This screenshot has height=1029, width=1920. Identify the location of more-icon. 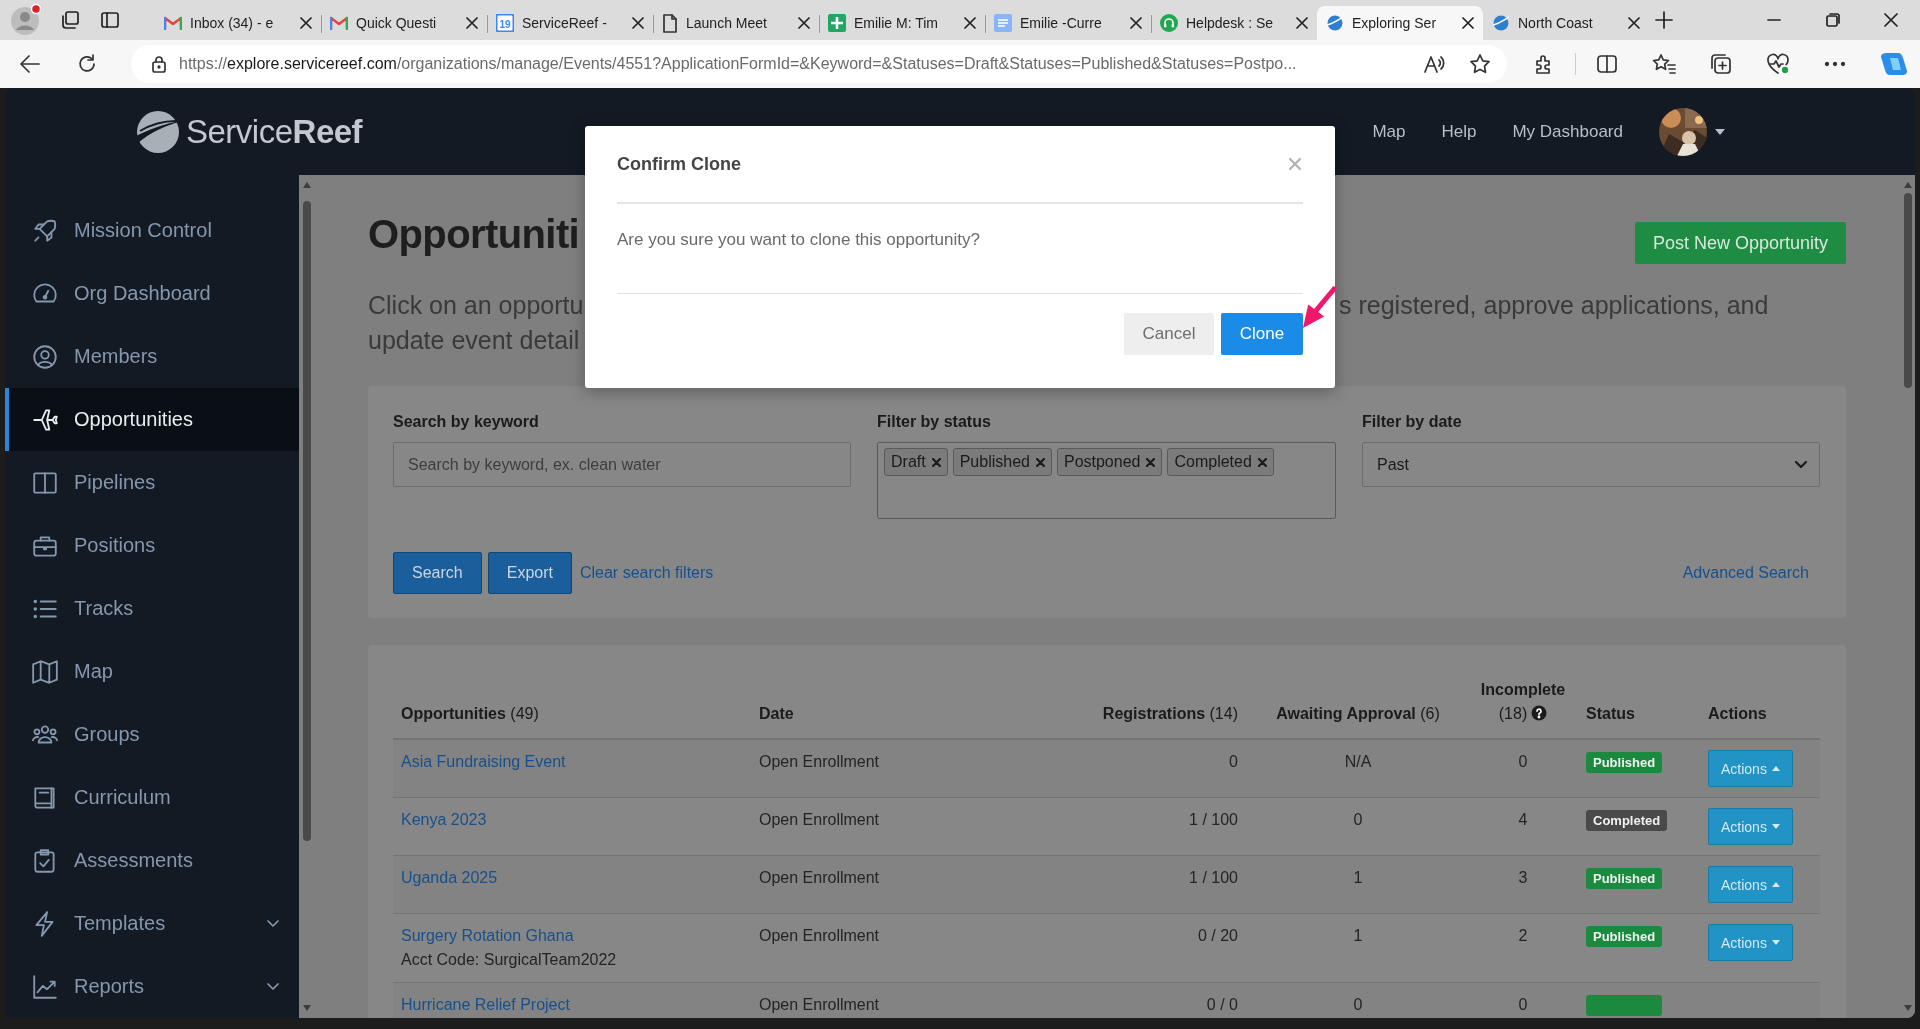
(1835, 64).